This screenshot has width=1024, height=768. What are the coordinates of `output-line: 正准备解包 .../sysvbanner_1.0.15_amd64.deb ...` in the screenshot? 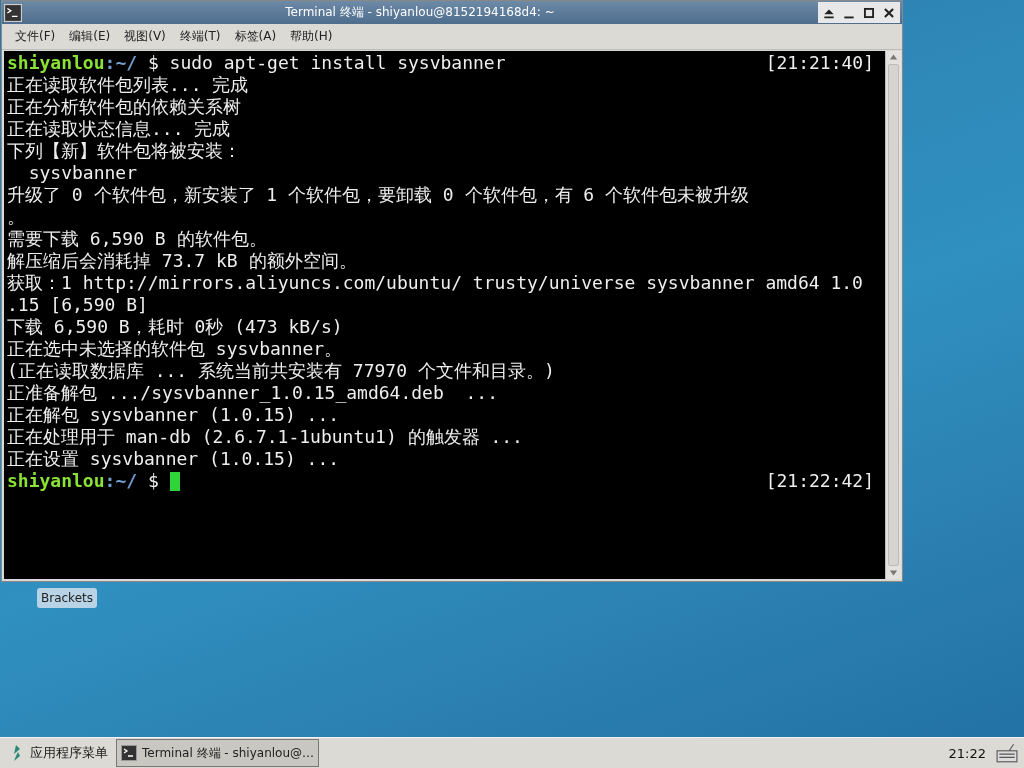 It's located at (253, 393).